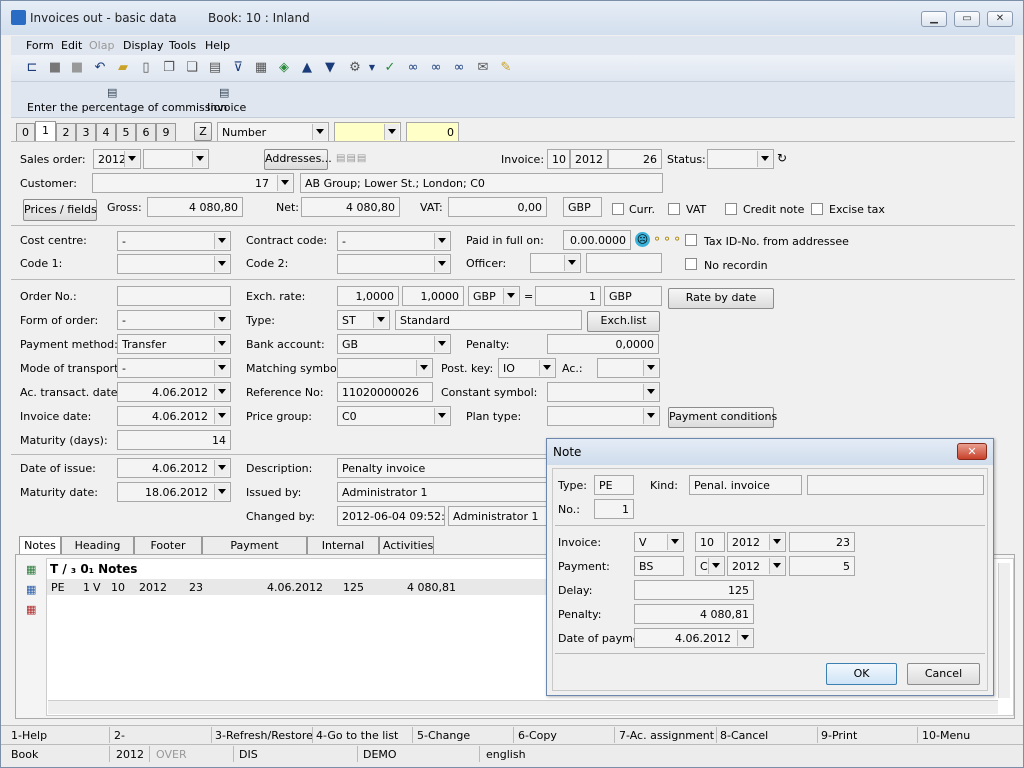 This screenshot has height=768, width=1024. What do you see at coordinates (1000, 19) in the screenshot?
I see `close-button: ✕` at bounding box center [1000, 19].